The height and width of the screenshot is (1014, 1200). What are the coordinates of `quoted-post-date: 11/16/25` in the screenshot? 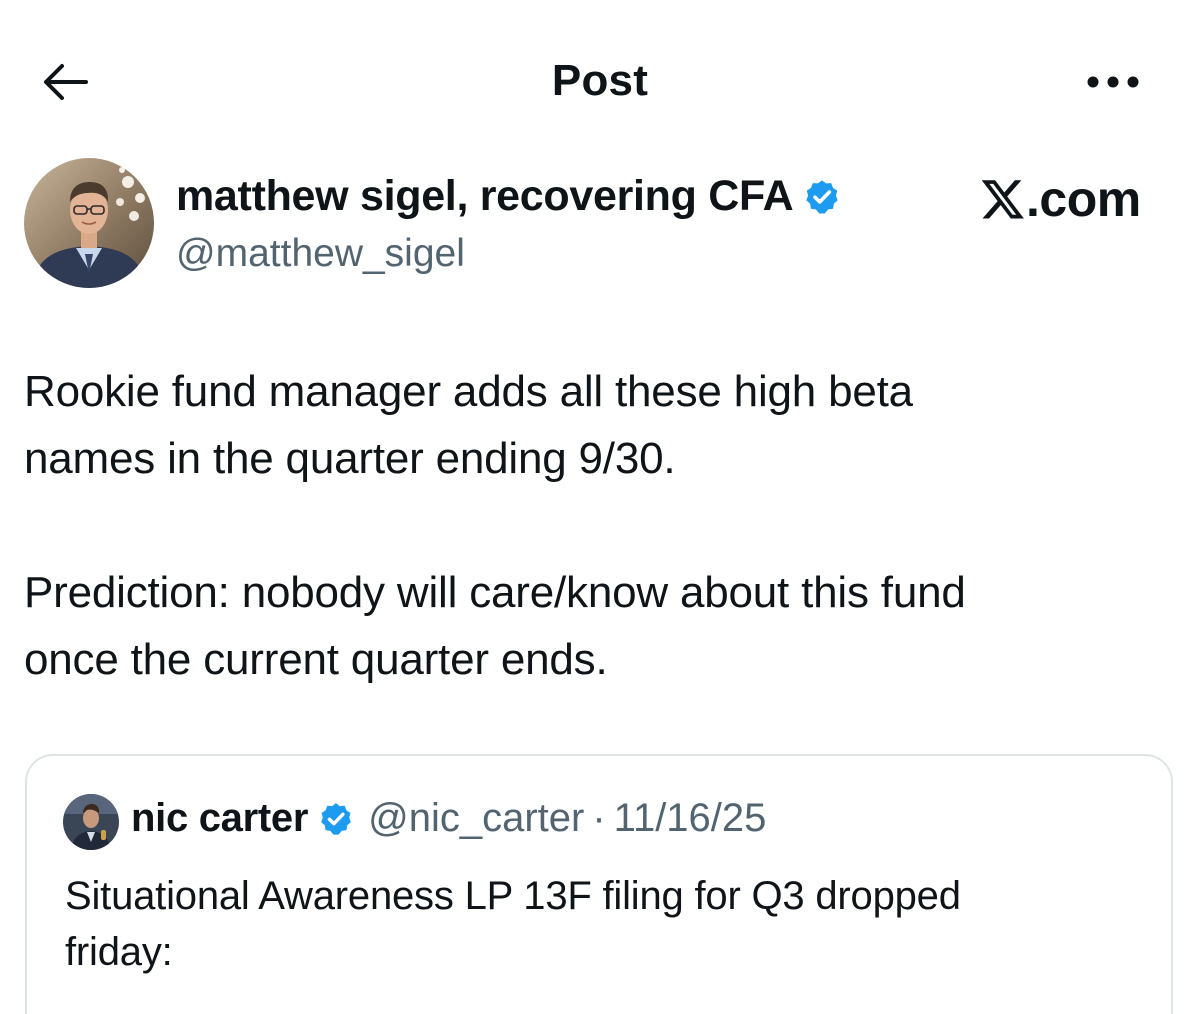 It's located at (690, 818).